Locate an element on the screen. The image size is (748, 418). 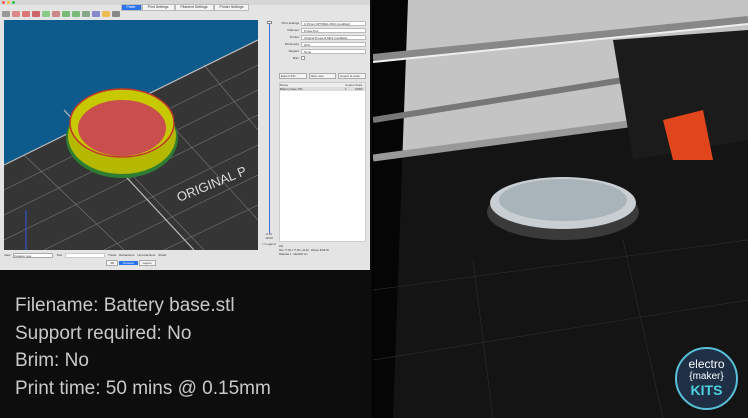
view-select: Feature type is located at coordinates (33, 255).